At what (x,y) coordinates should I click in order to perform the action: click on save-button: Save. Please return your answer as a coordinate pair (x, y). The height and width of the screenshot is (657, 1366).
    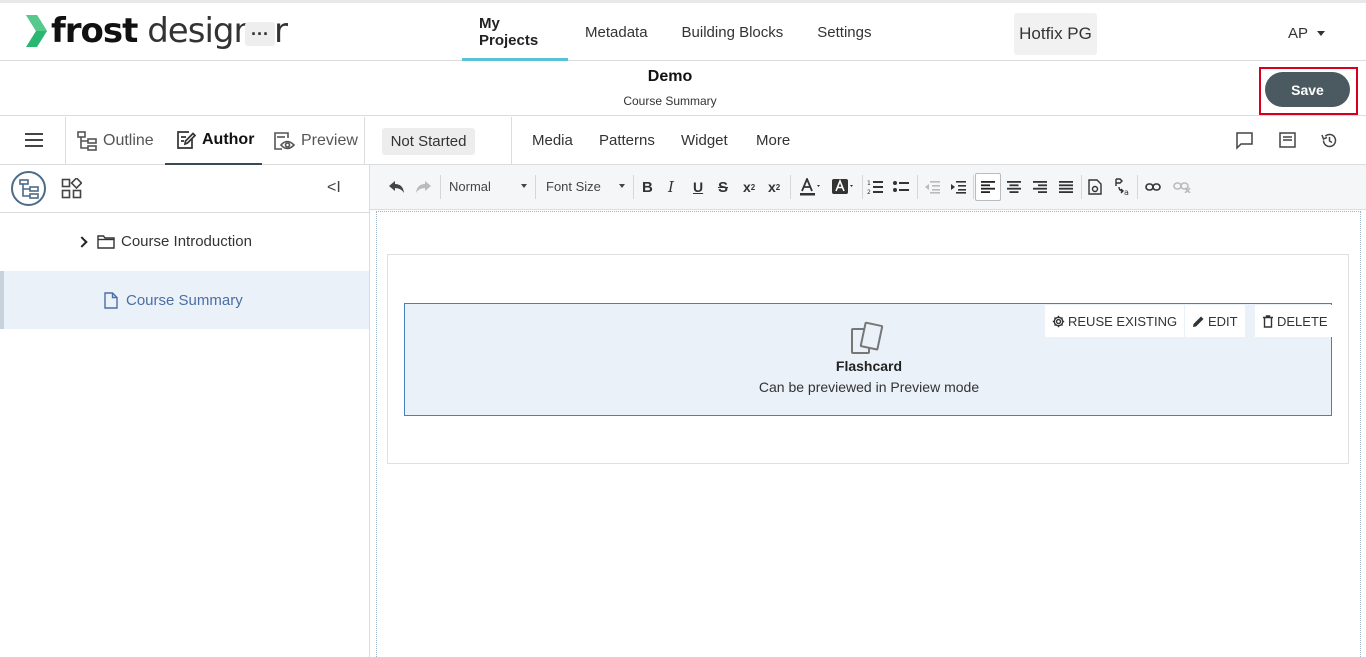
    Looking at the image, I should click on (1307, 89).